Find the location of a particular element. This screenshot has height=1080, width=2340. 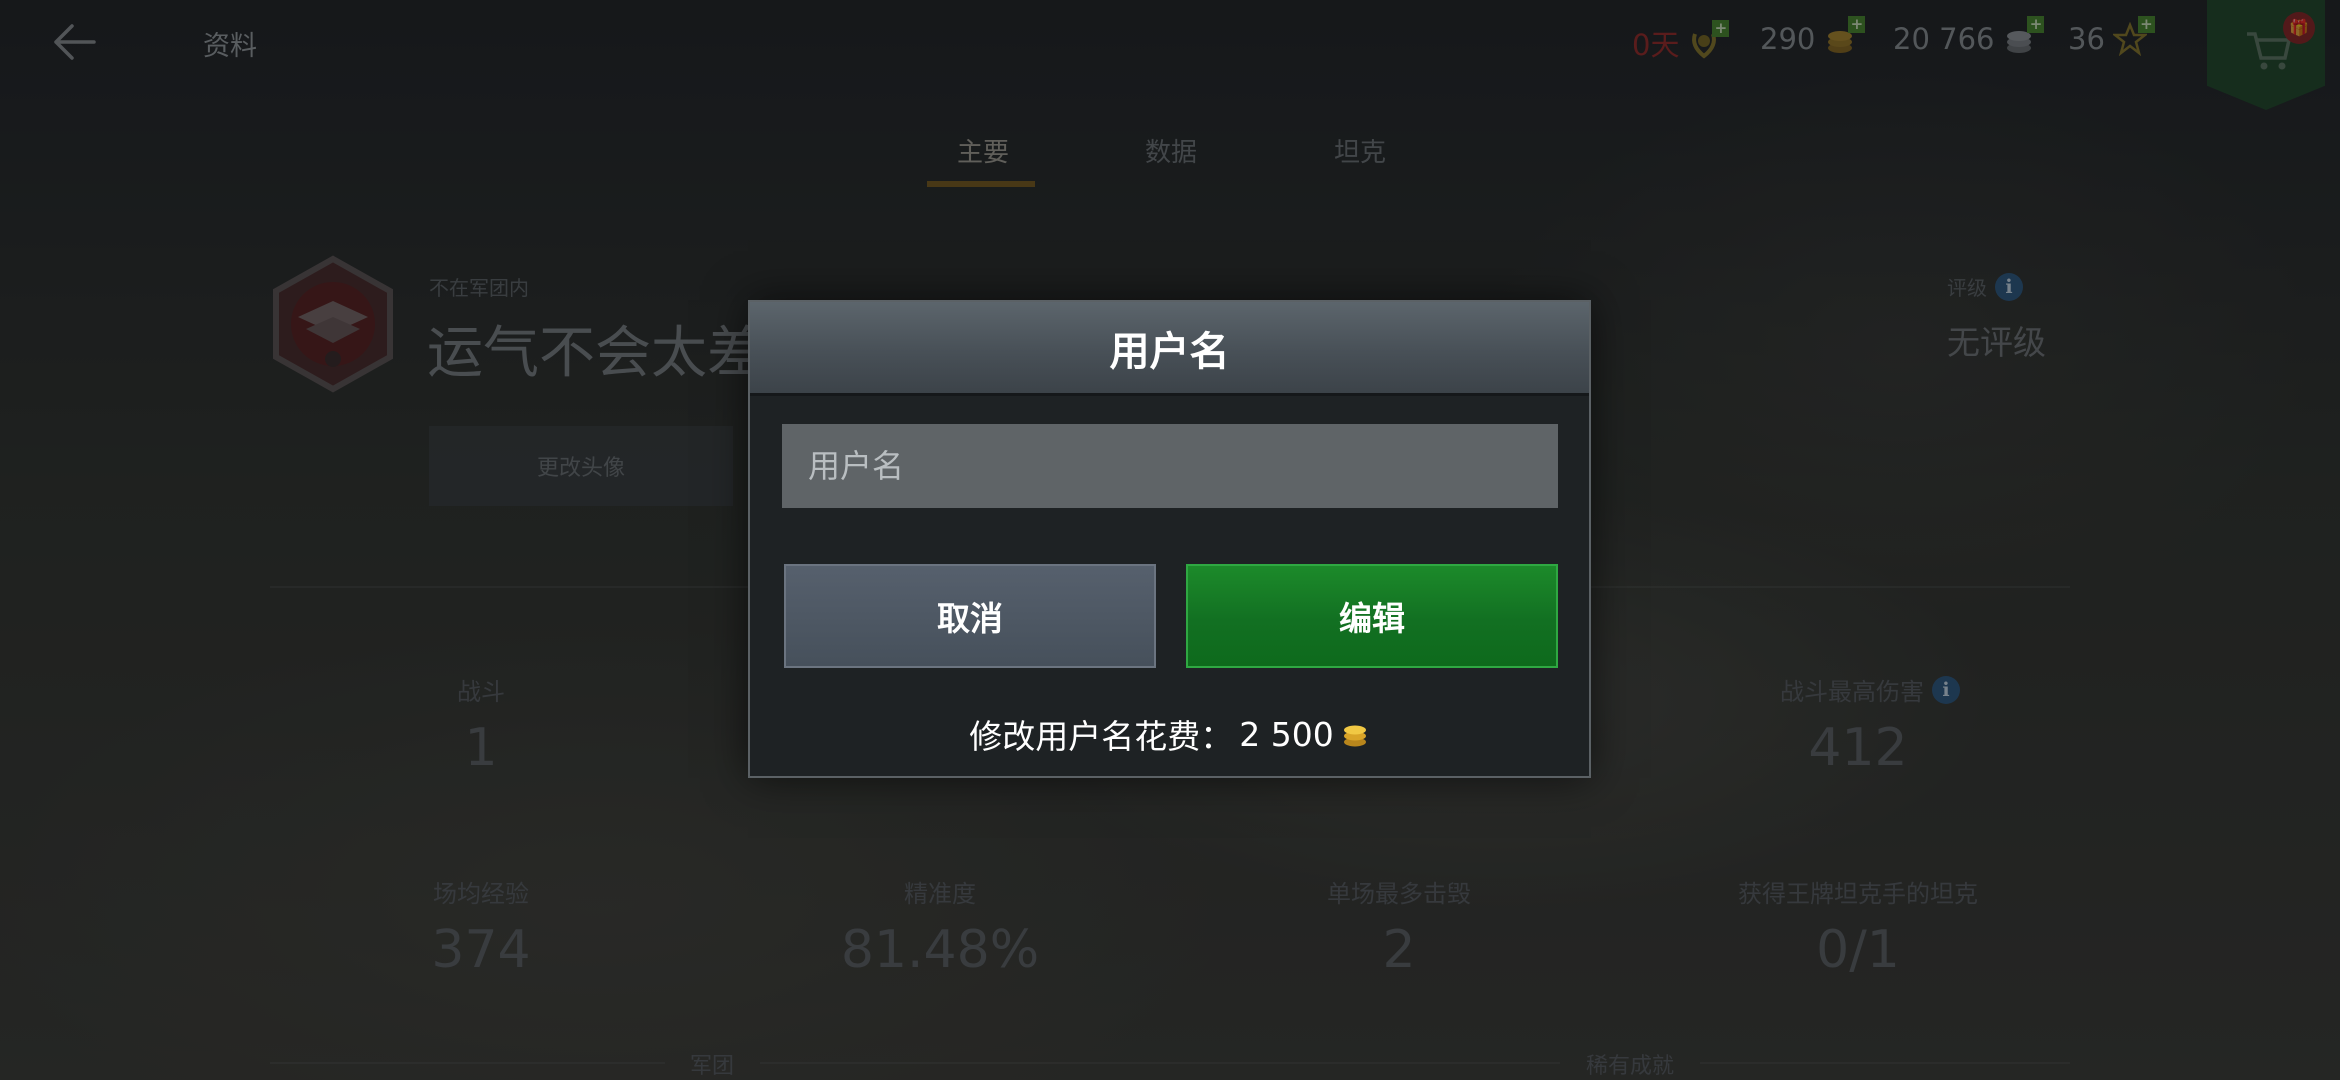

cancel-button-label: 取消 is located at coordinates (970, 618).